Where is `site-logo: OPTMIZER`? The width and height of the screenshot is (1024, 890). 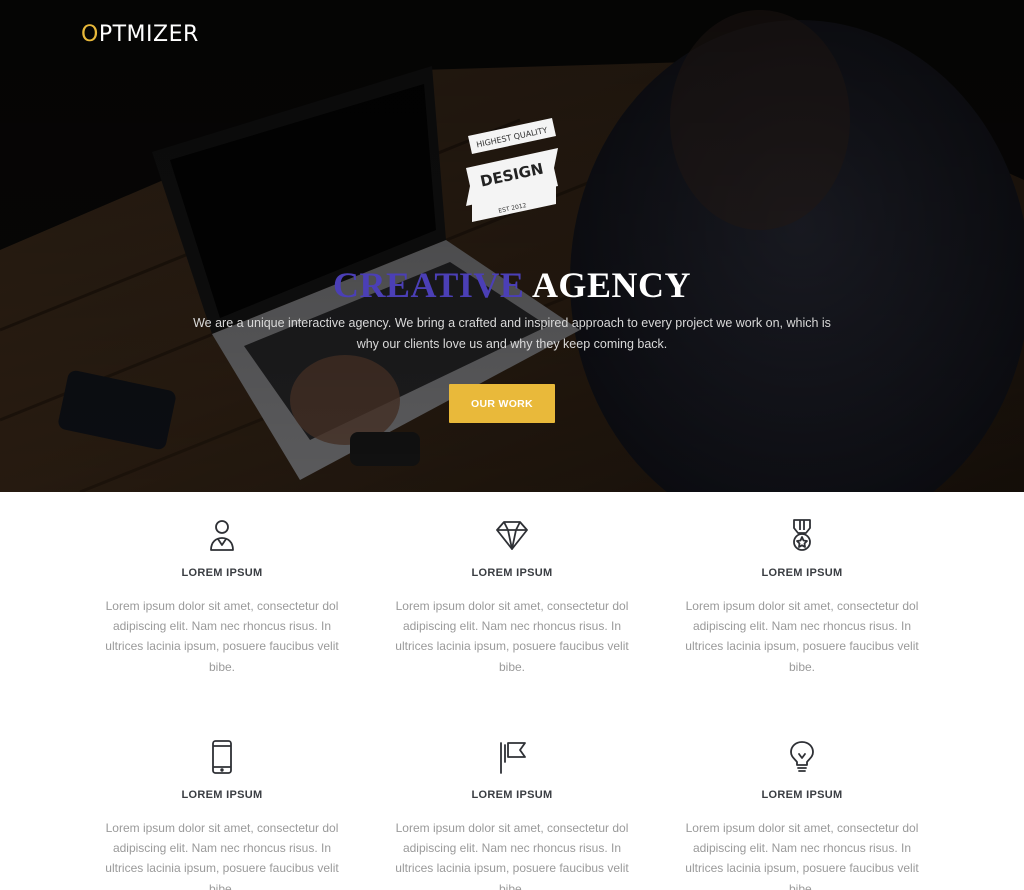
site-logo: OPTMIZER is located at coordinates (140, 34).